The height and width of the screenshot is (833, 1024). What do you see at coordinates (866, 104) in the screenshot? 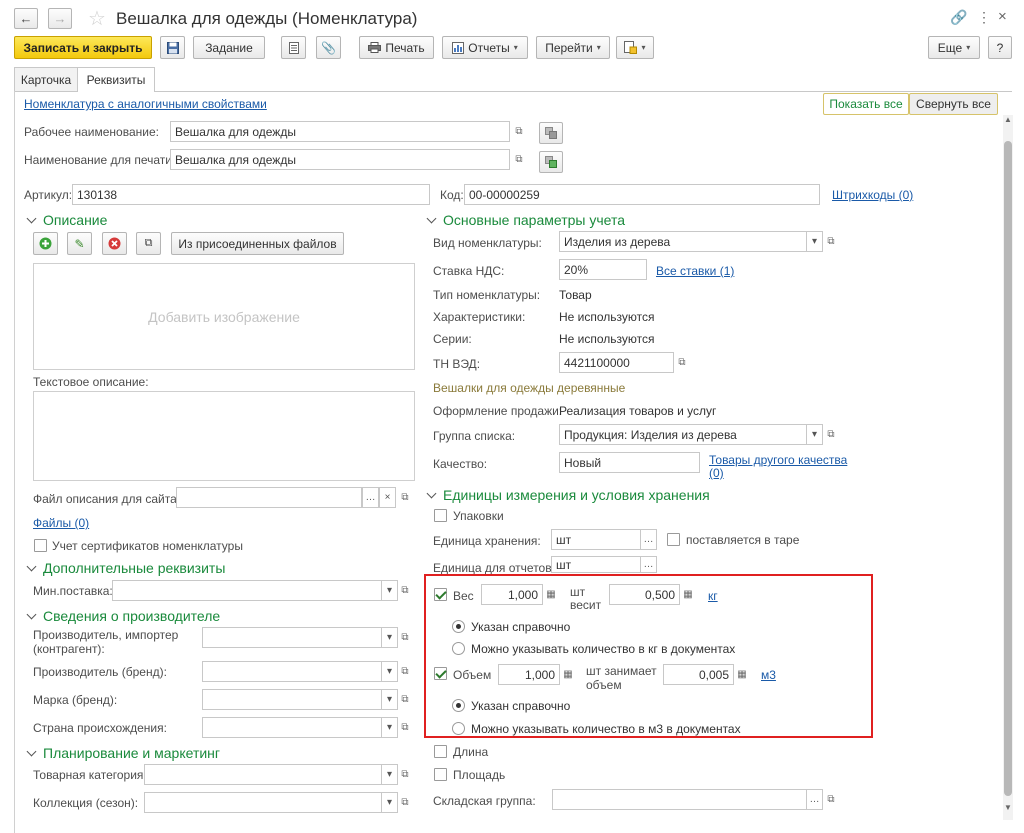
I see `show-all-button: Показать все` at bounding box center [866, 104].